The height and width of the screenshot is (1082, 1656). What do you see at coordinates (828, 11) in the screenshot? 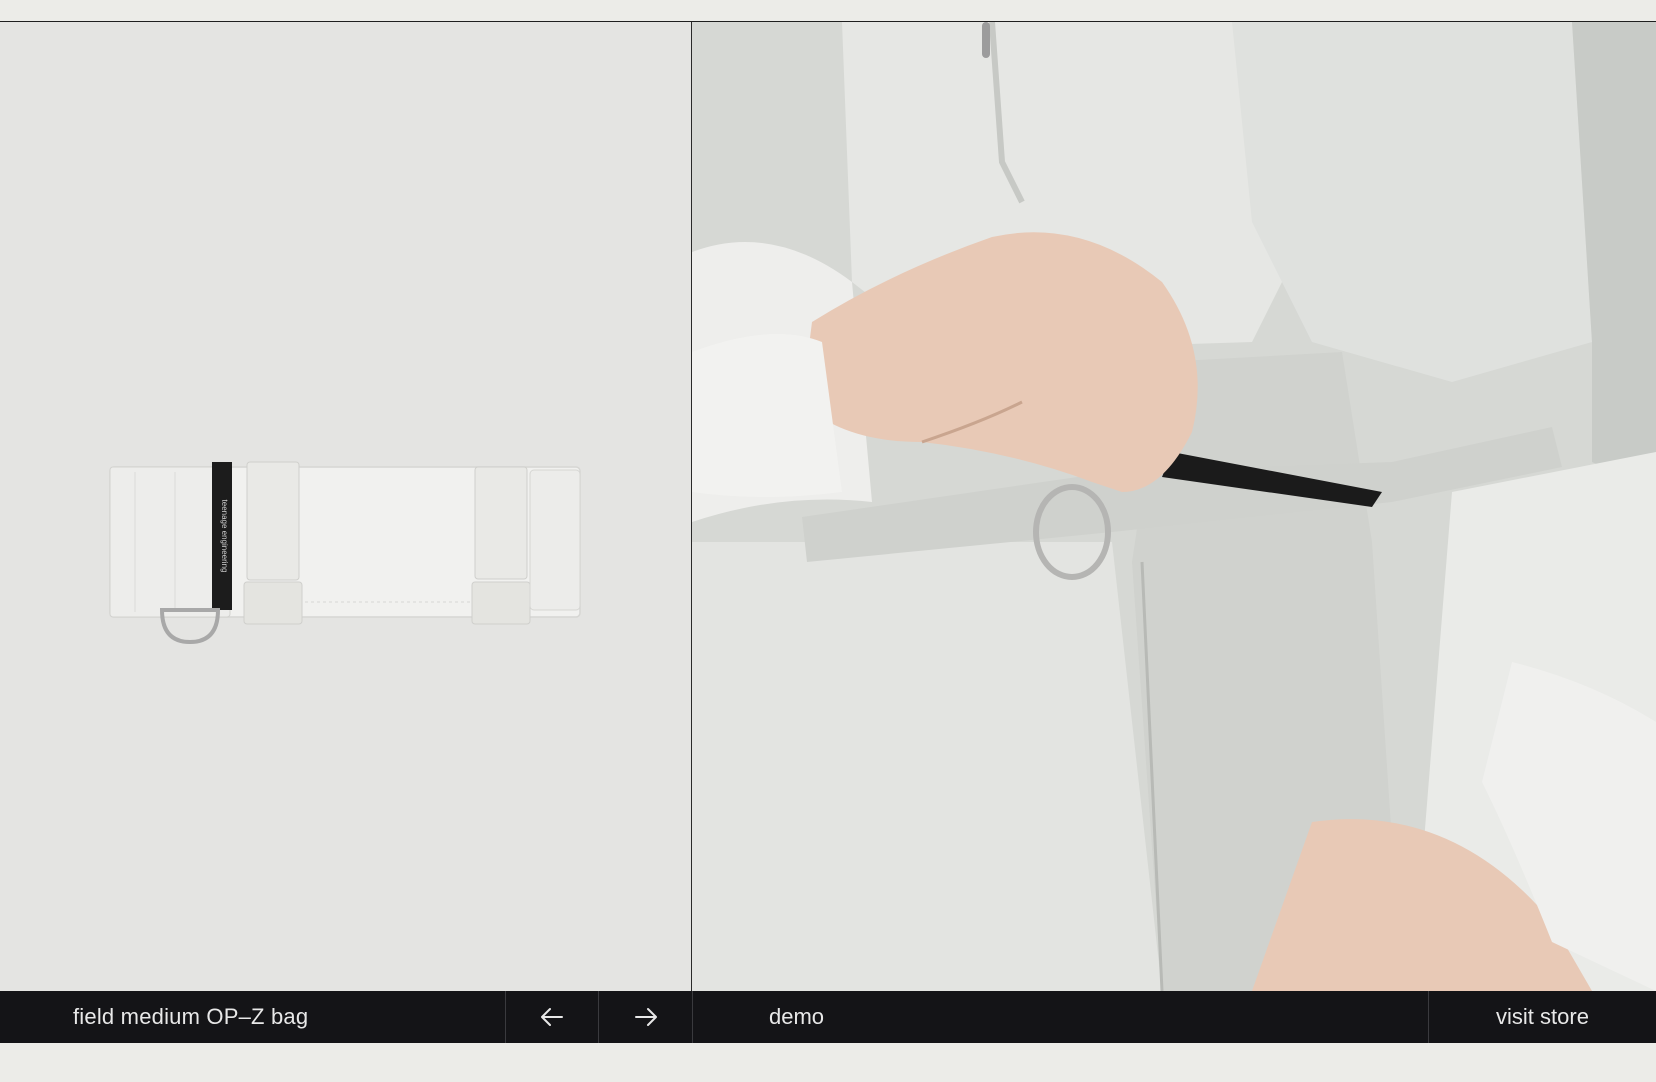
I see `top-strip` at bounding box center [828, 11].